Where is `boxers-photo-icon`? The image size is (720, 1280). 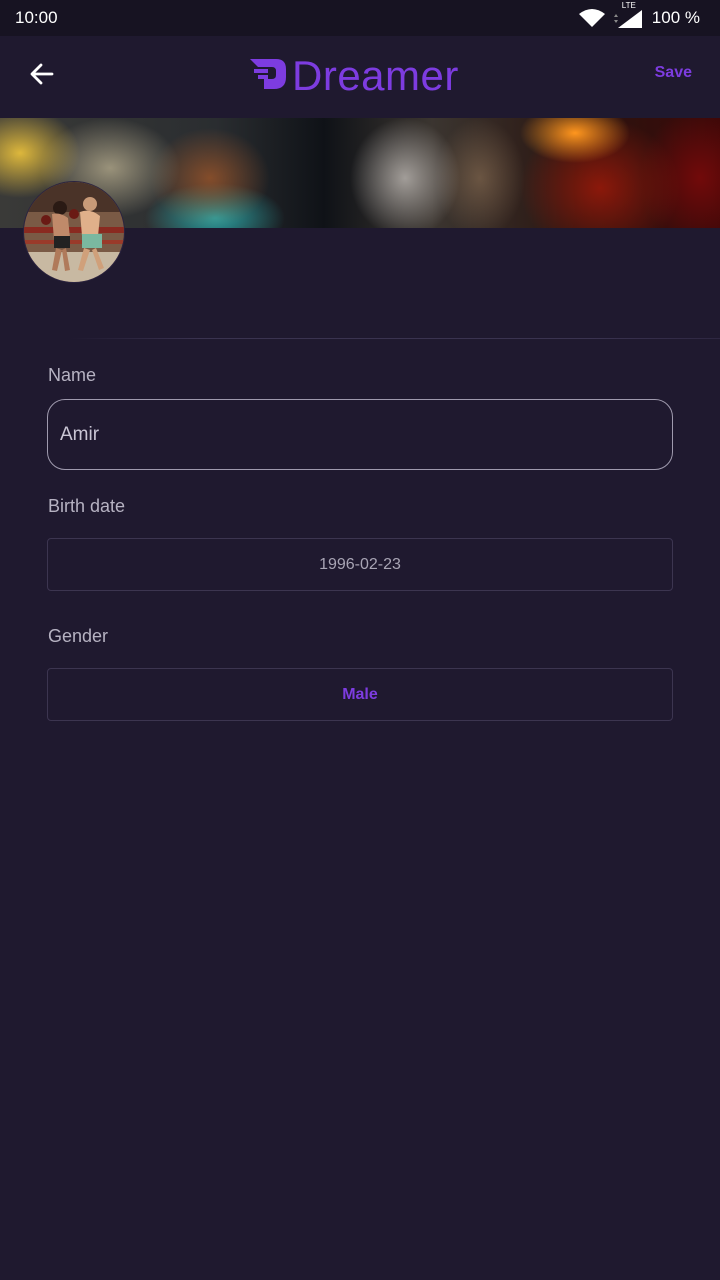 boxers-photo-icon is located at coordinates (74, 232).